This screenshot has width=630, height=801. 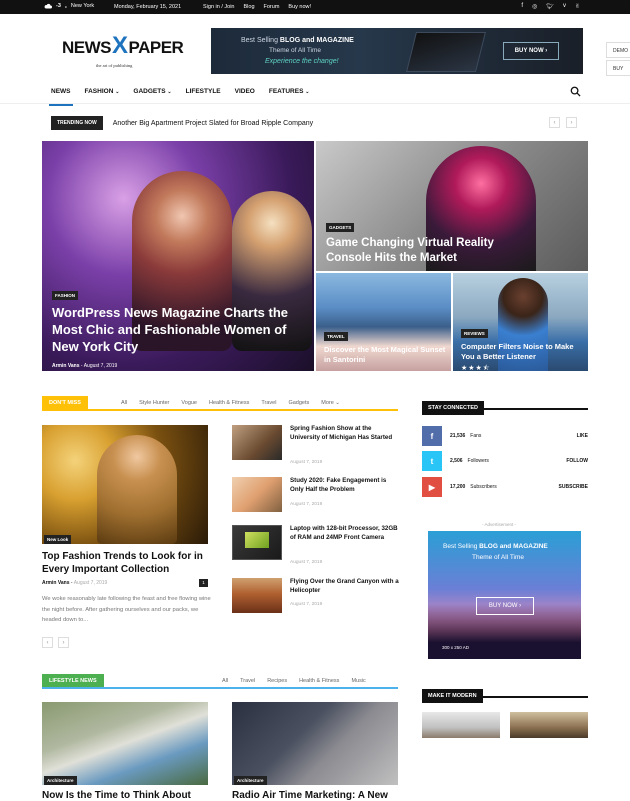 I want to click on signin-link: Sign in / Join, so click(x=219, y=7).